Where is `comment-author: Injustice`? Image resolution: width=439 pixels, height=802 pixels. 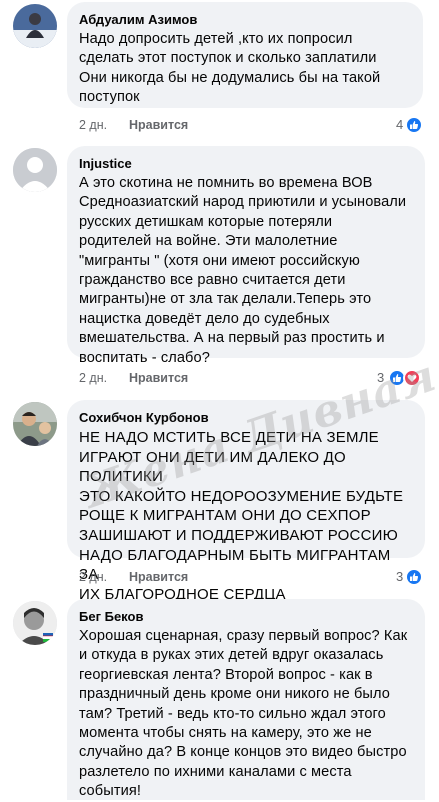
comment-author: Injustice is located at coordinates (246, 163).